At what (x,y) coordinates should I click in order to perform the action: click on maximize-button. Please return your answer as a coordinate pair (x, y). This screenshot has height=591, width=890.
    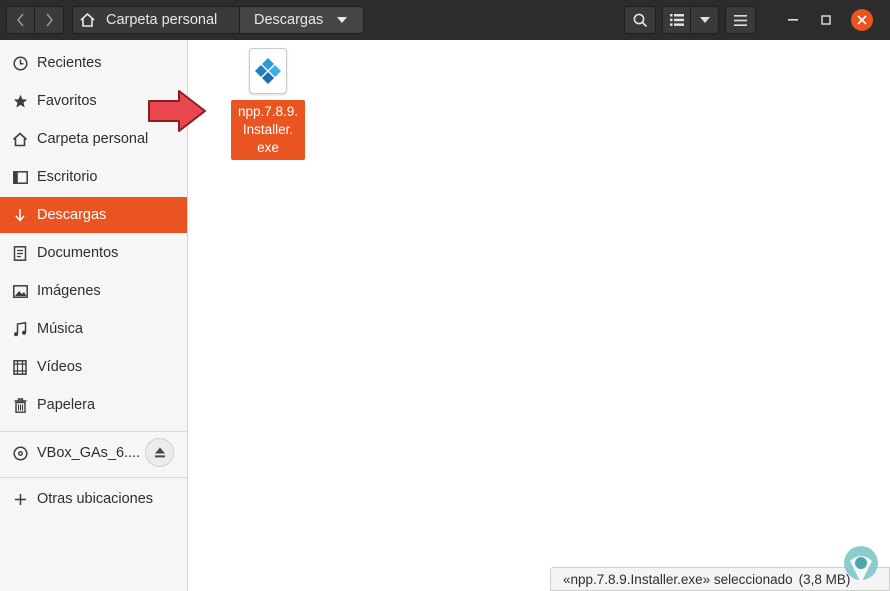
    Looking at the image, I should click on (826, 20).